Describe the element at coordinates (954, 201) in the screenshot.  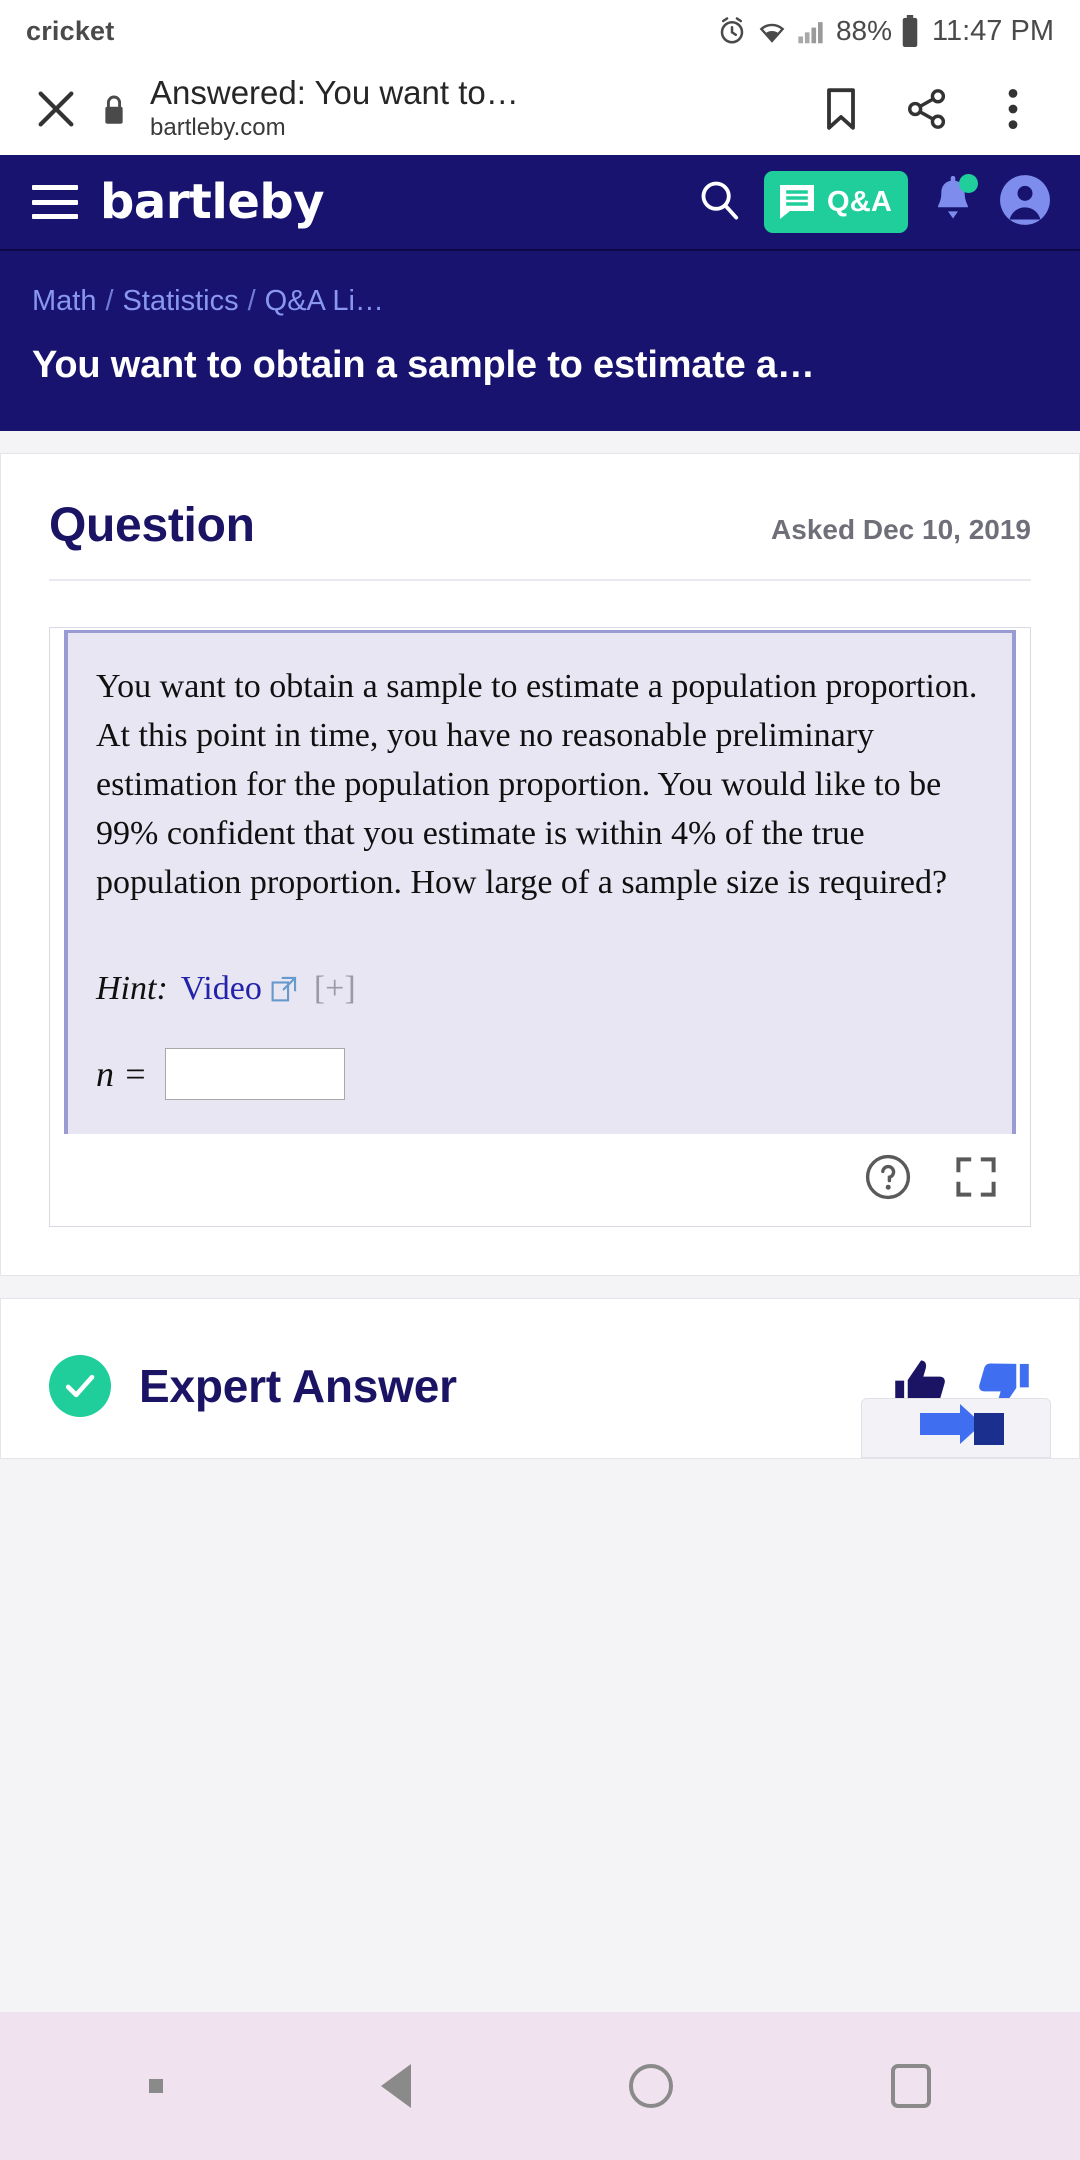
I see `notifications-button` at that location.